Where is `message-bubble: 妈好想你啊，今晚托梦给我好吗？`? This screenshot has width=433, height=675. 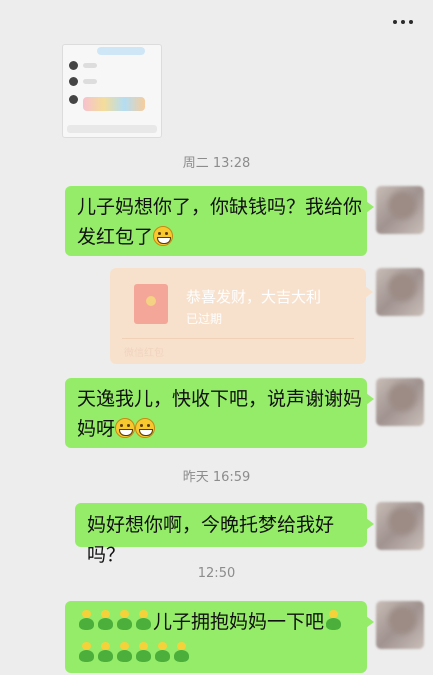 message-bubble: 妈好想你啊，今晚托梦给我好吗？ is located at coordinates (224, 534).